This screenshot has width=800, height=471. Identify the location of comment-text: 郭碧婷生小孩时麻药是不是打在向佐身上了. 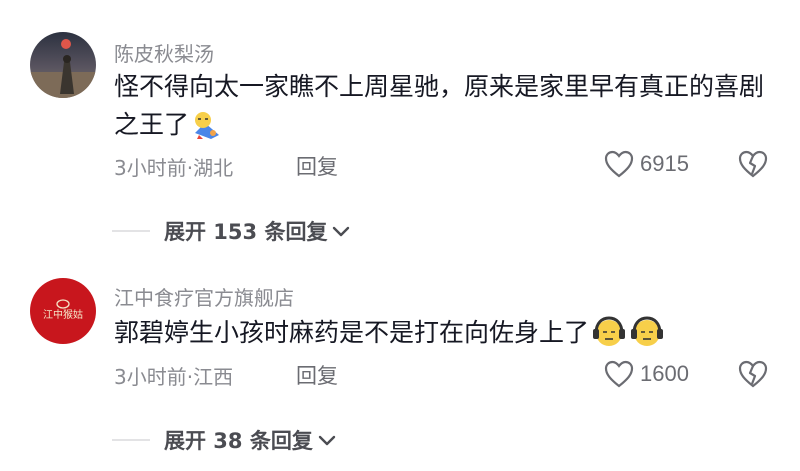
(449, 337).